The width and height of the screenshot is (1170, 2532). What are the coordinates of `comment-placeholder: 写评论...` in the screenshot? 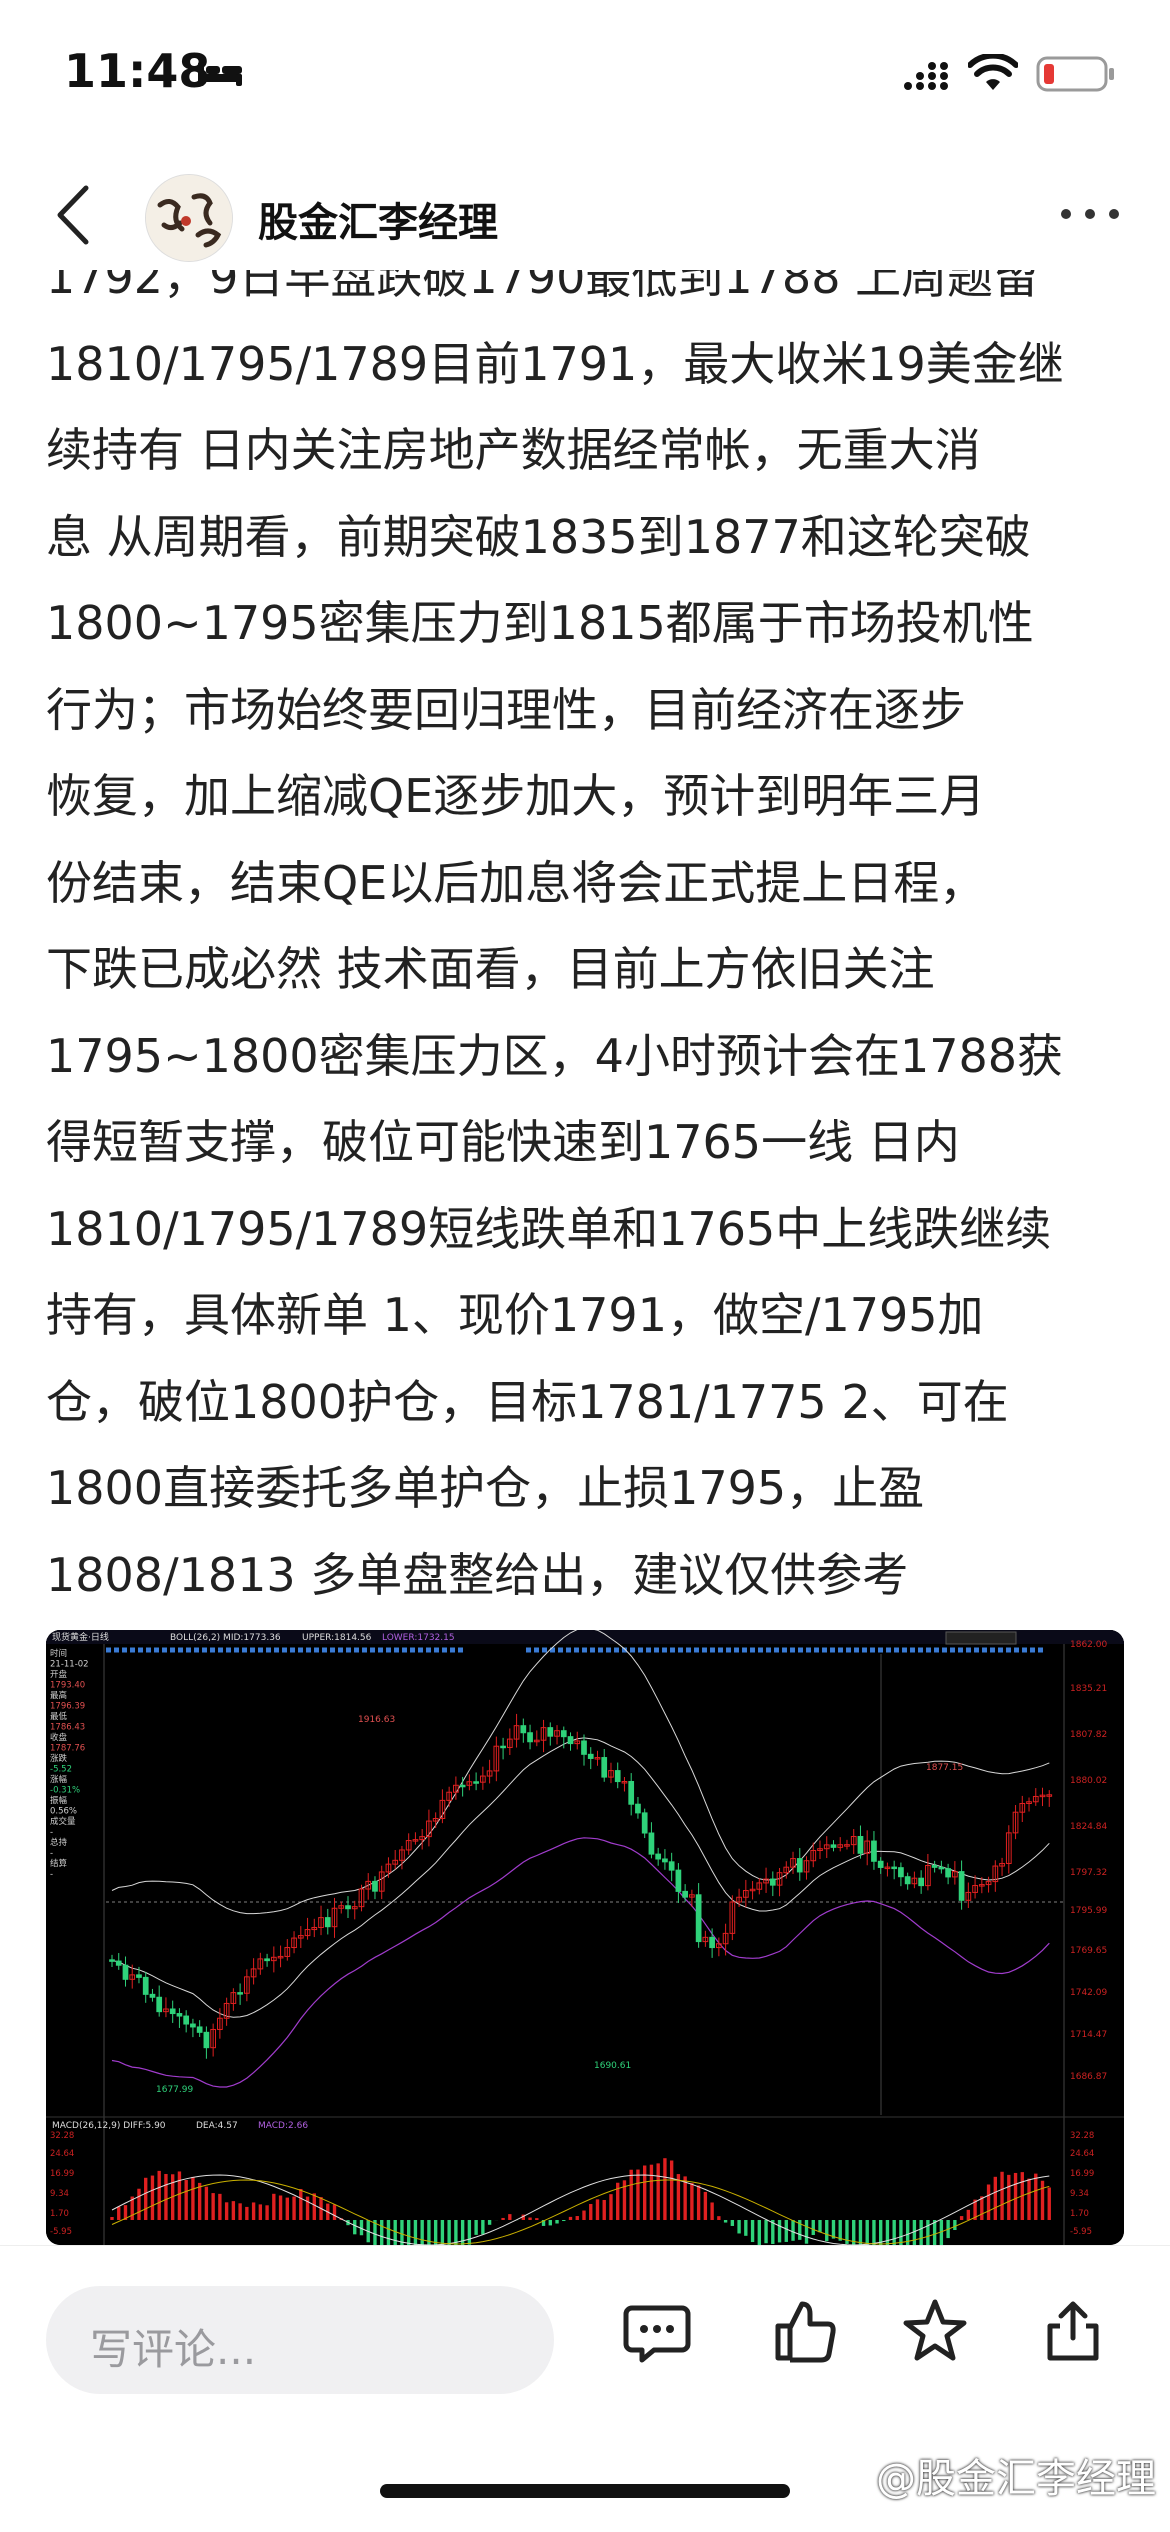 It's located at (173, 2349).